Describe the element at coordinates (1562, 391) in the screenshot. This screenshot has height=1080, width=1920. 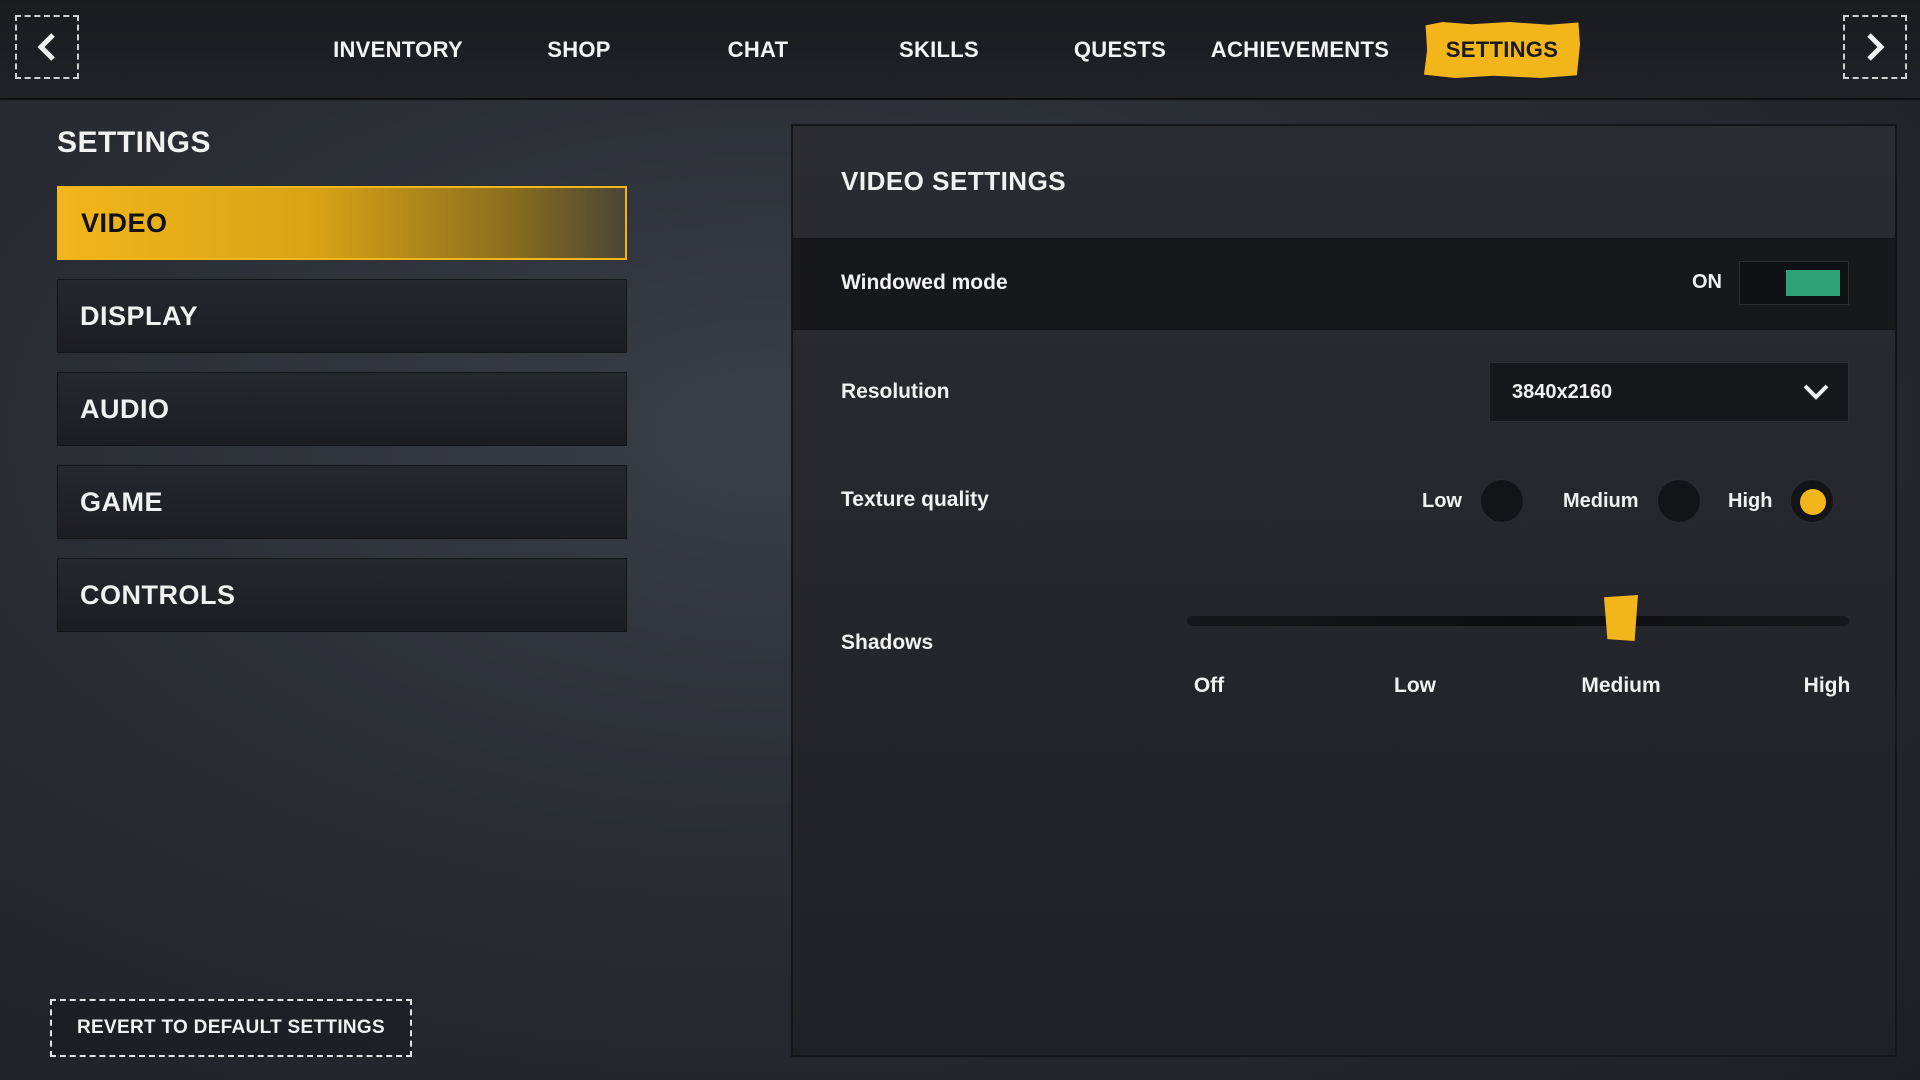
I see `resolution-value: 3840x2160` at that location.